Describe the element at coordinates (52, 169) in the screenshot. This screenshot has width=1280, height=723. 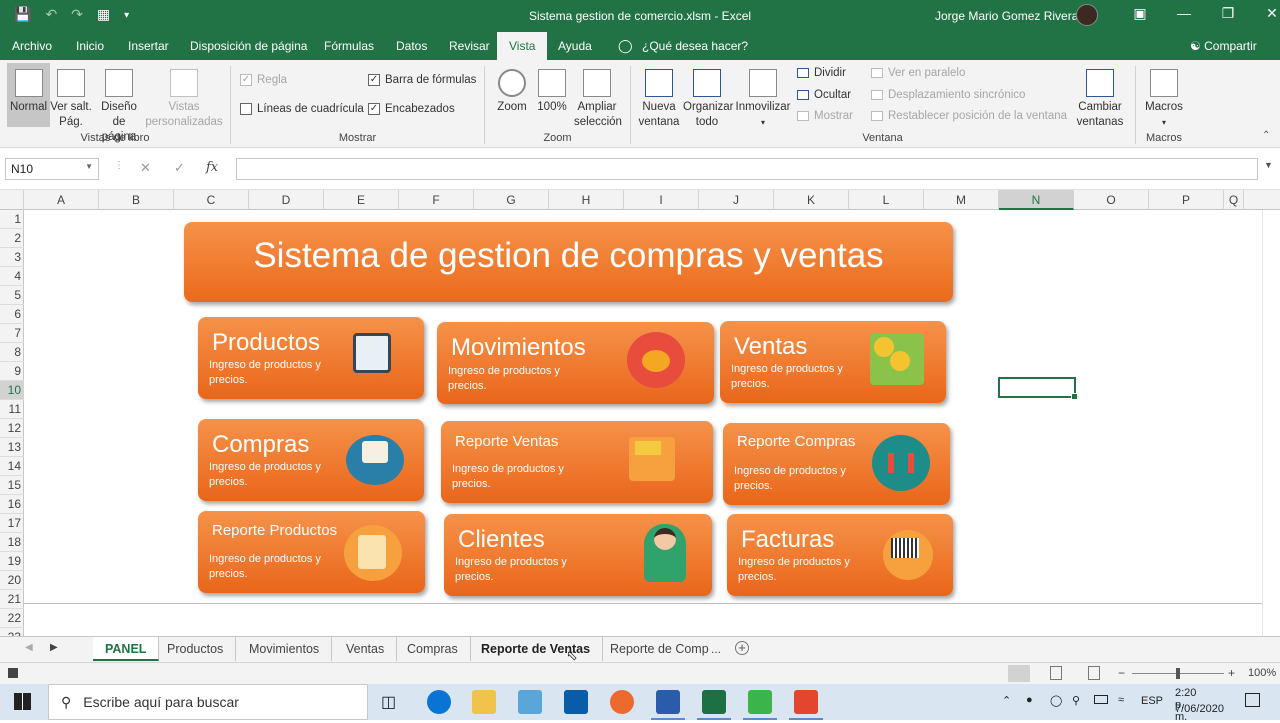
I see `name-box: N10 ▼` at that location.